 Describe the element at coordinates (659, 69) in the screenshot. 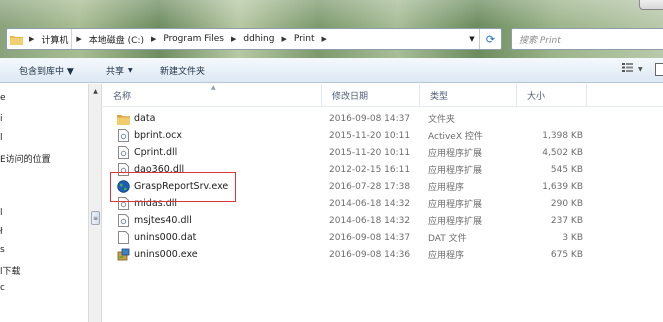

I see `preview-pane-icon` at that location.